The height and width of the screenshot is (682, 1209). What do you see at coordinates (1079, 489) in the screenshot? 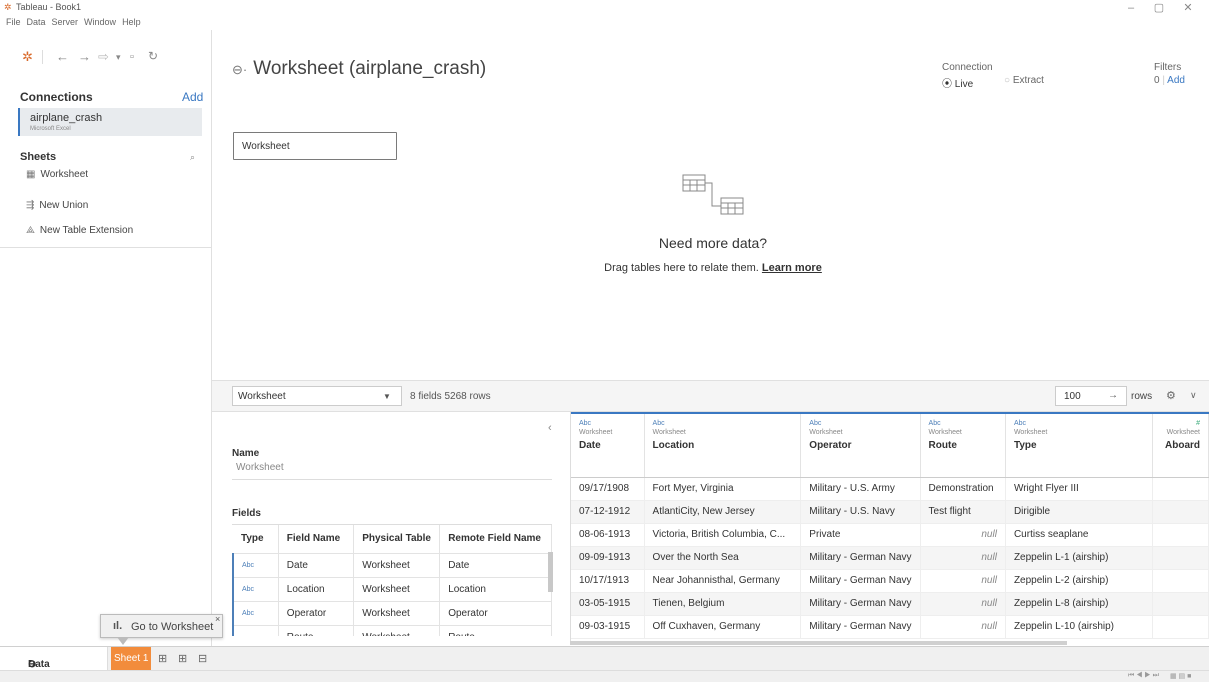
I see `grid-cell: Wright Flyer III` at bounding box center [1079, 489].